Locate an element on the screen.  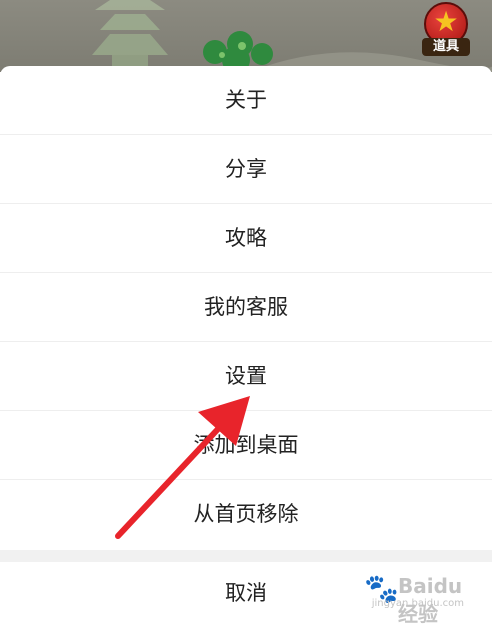
game-background: ★ 道具 is located at coordinates (246, 36).